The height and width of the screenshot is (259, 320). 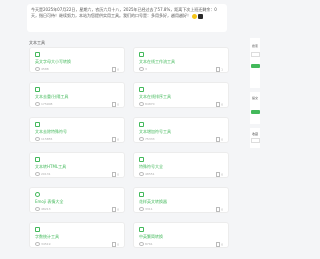 I want to click on tool-card-views: 84870, so click(x=147, y=104).